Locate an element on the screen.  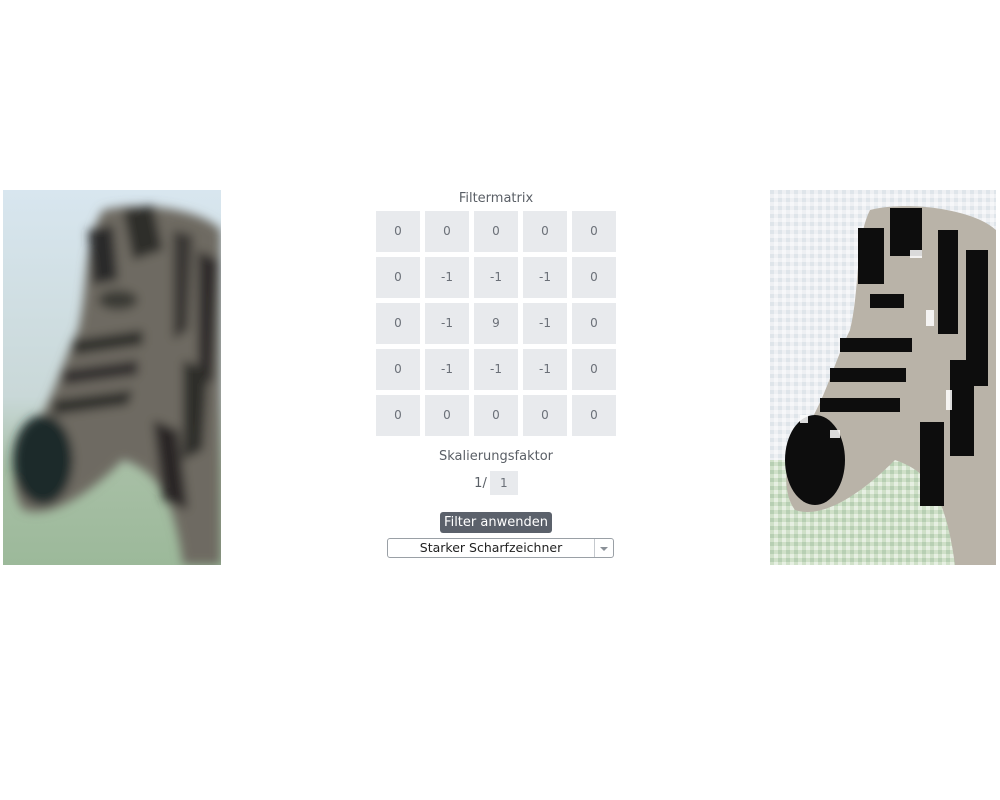
matrix-cell: 9 is located at coordinates (496, 323).